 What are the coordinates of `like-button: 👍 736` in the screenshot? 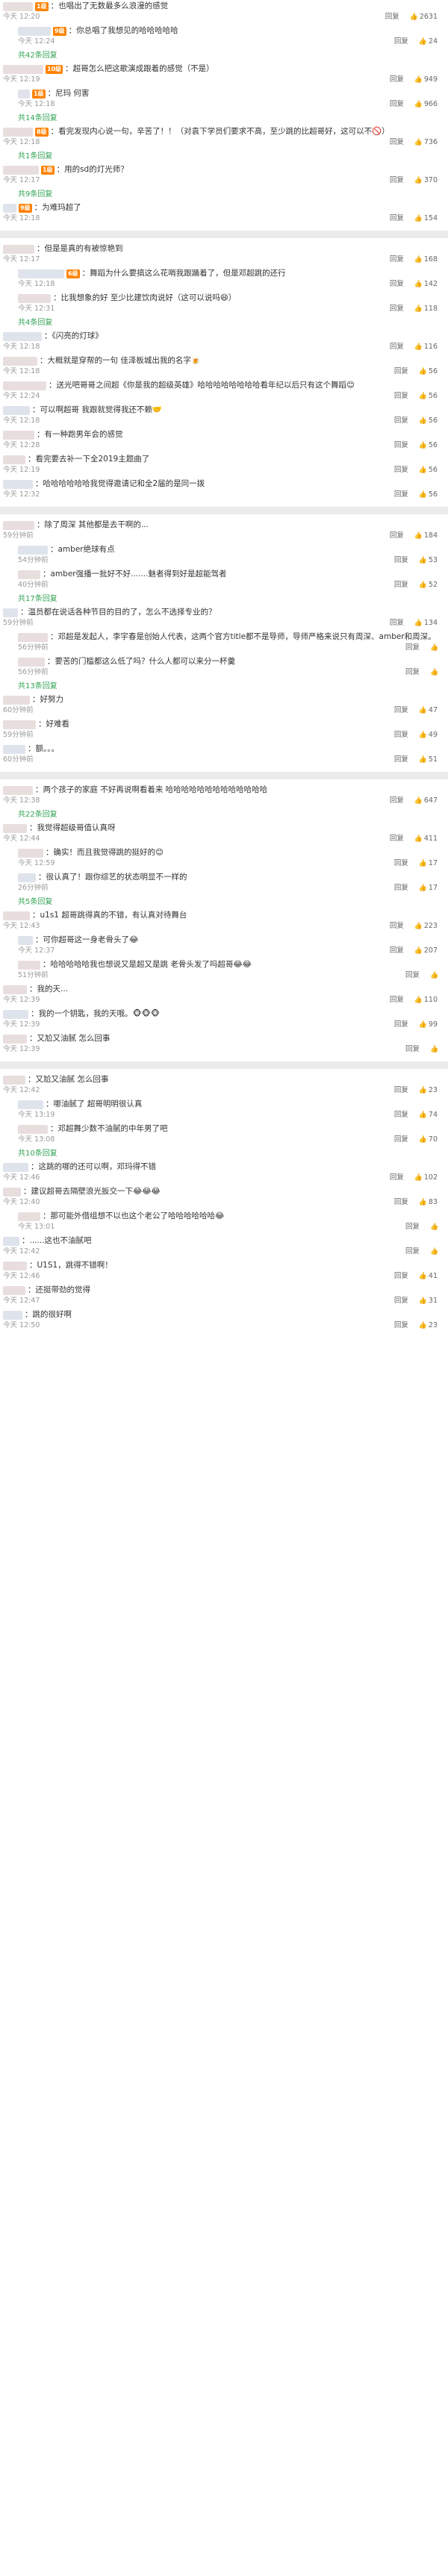 It's located at (426, 142).